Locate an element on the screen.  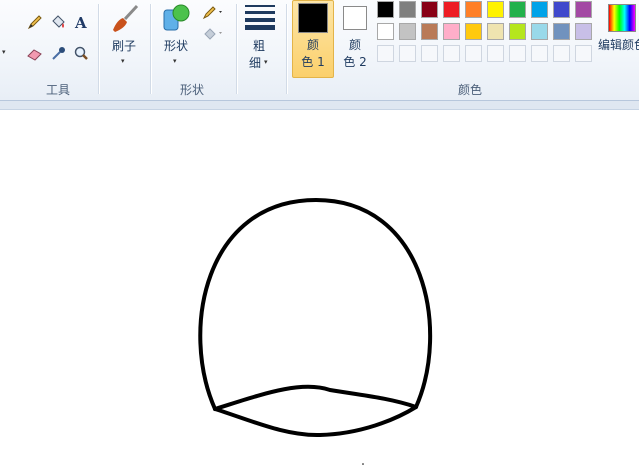
text-icon: A is located at coordinates (80, 22).